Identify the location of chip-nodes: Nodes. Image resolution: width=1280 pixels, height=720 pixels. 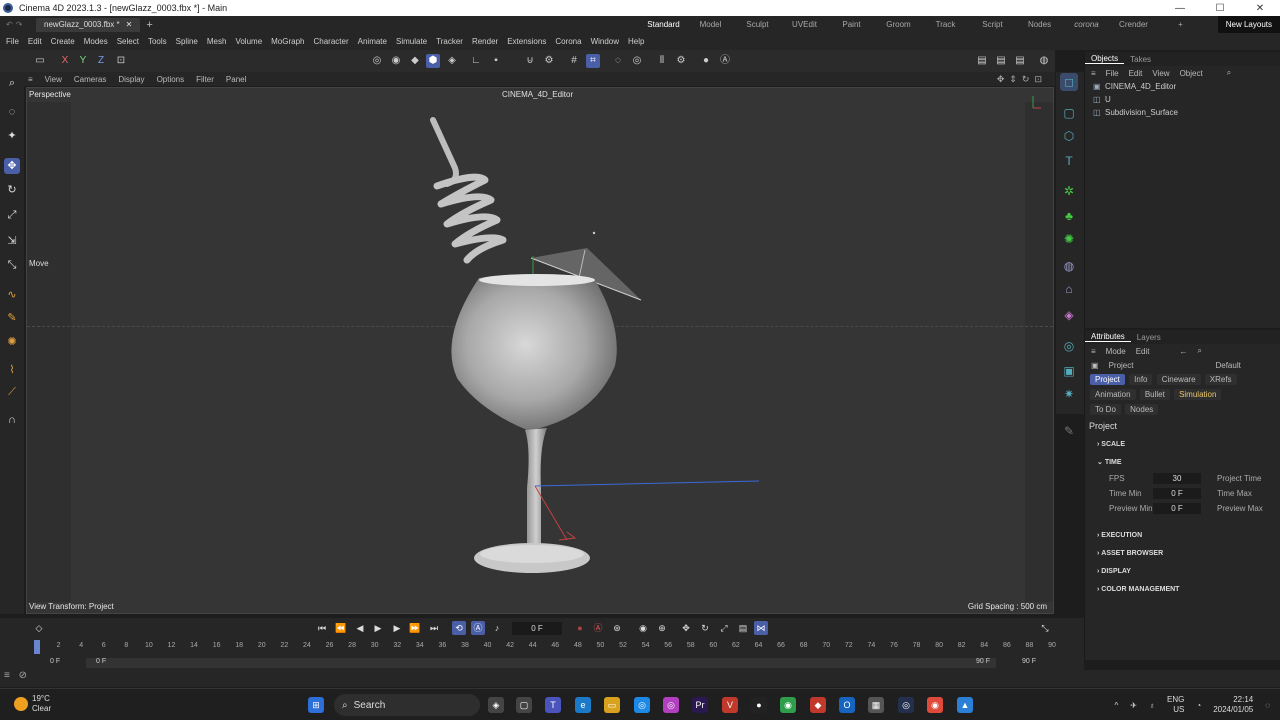
(1142, 409).